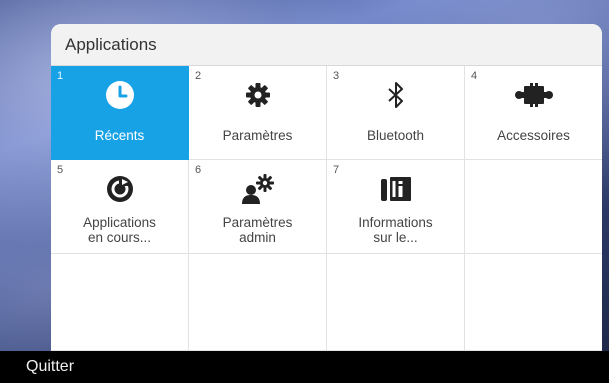  I want to click on phone-info-icon, so click(395, 189).